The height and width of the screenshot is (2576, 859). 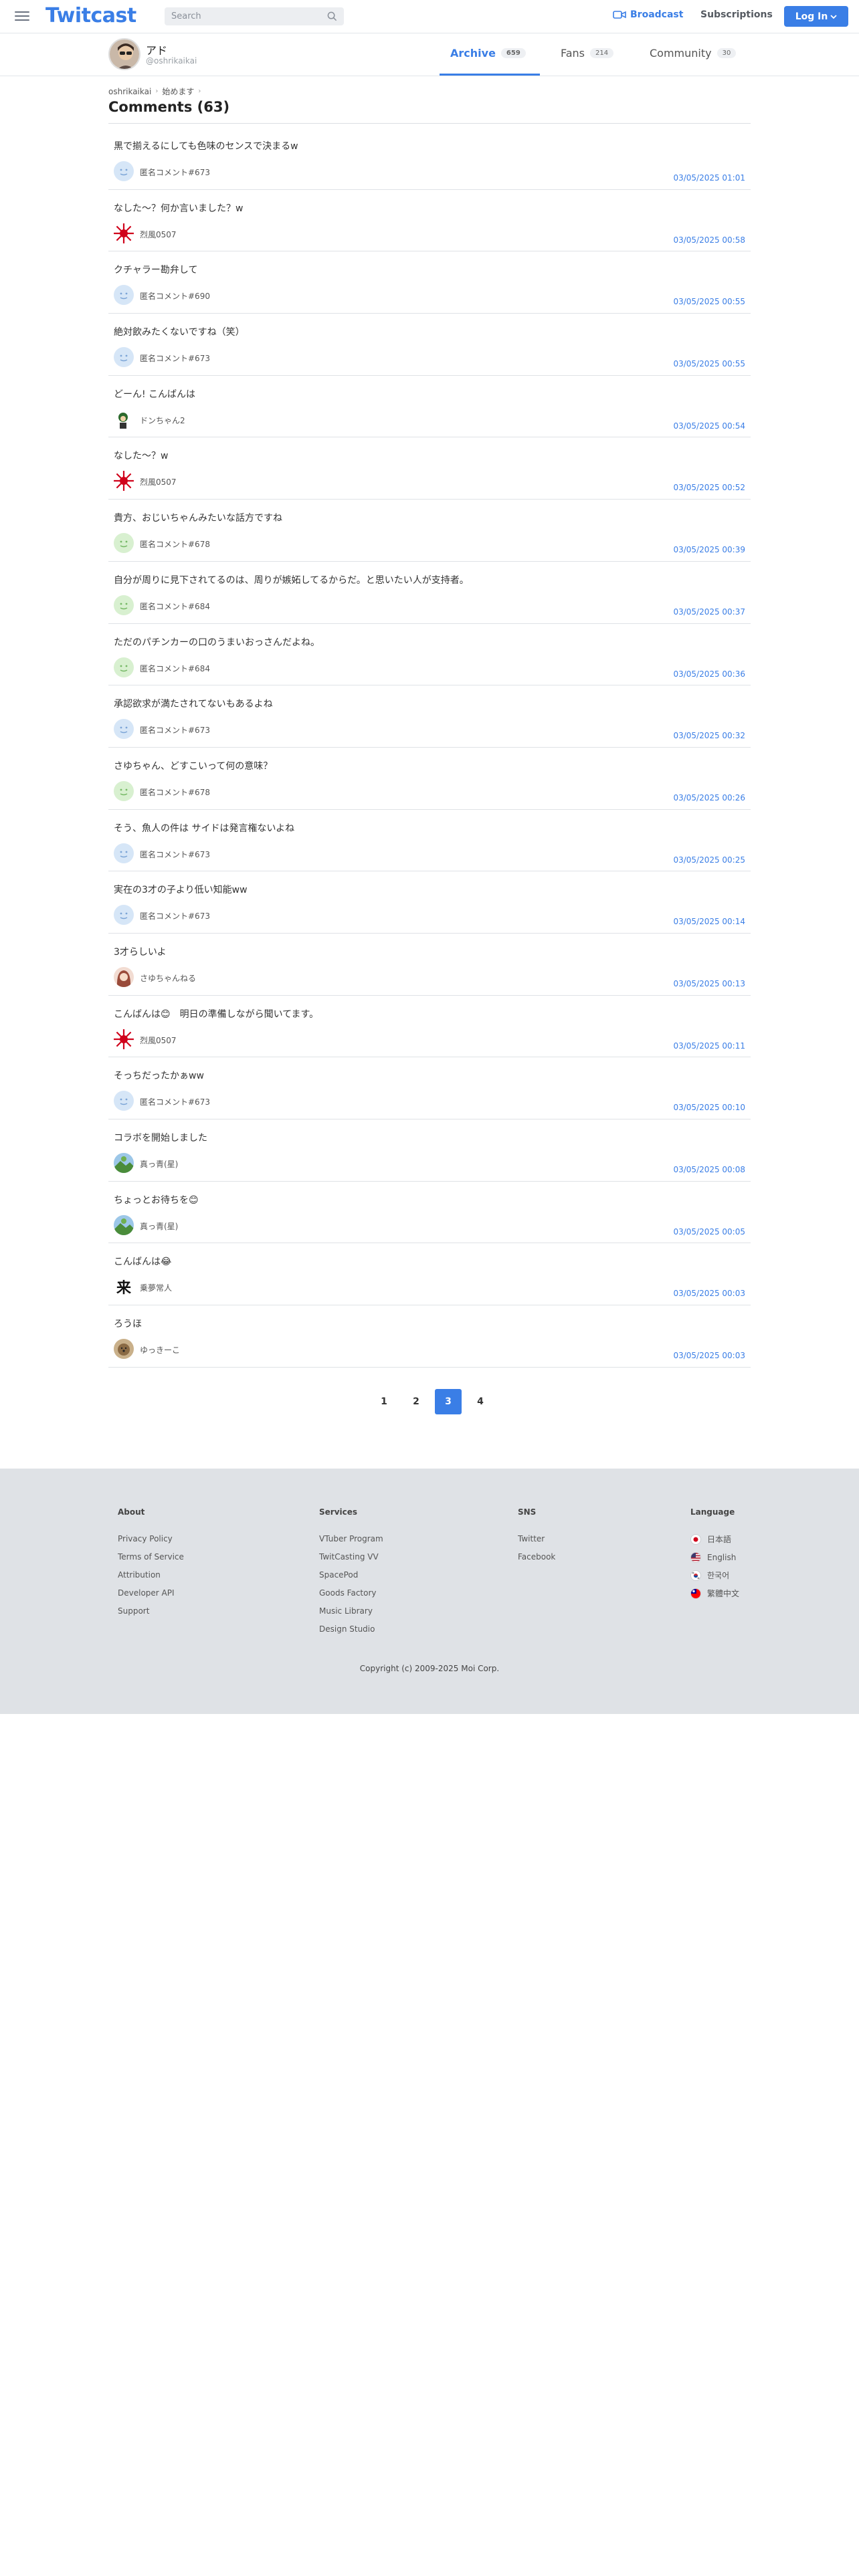 What do you see at coordinates (709, 178) in the screenshot?
I see `comment-timestamp-link: 03/05/2025 01:01` at bounding box center [709, 178].